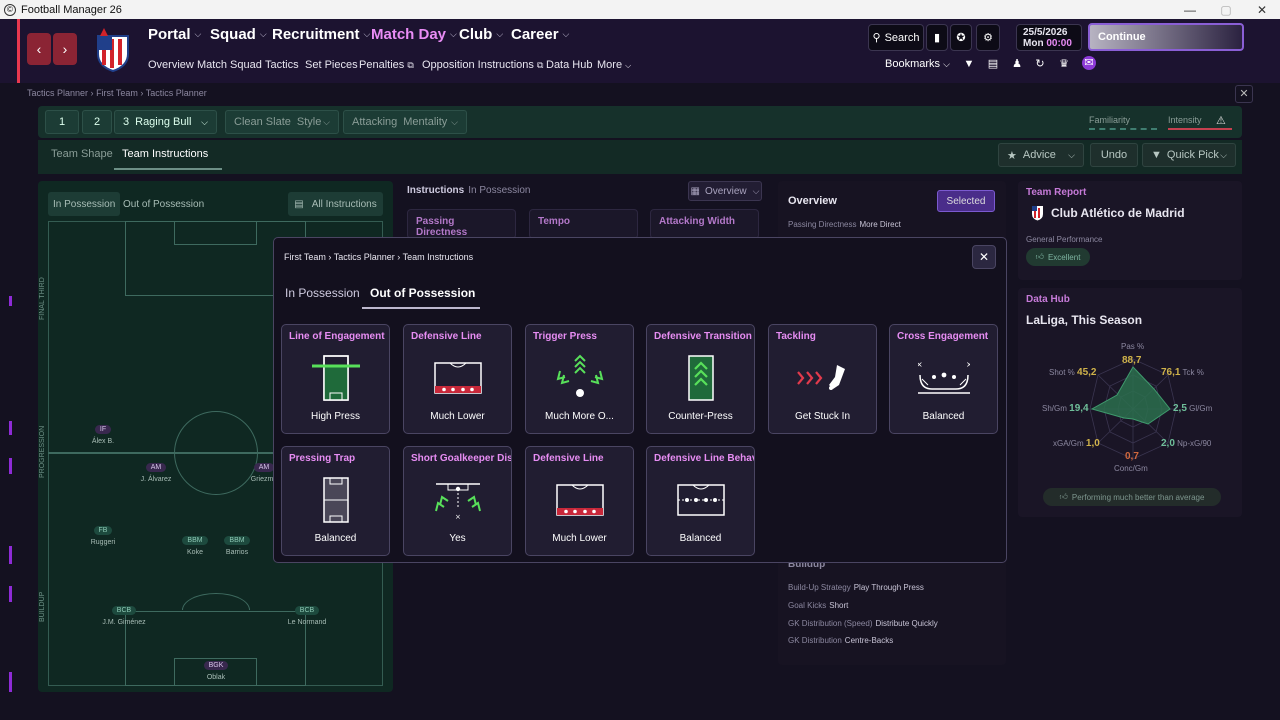 This screenshot has width=1280, height=720. What do you see at coordinates (1089, 63) in the screenshot?
I see `chat-icon: ✉` at bounding box center [1089, 63].